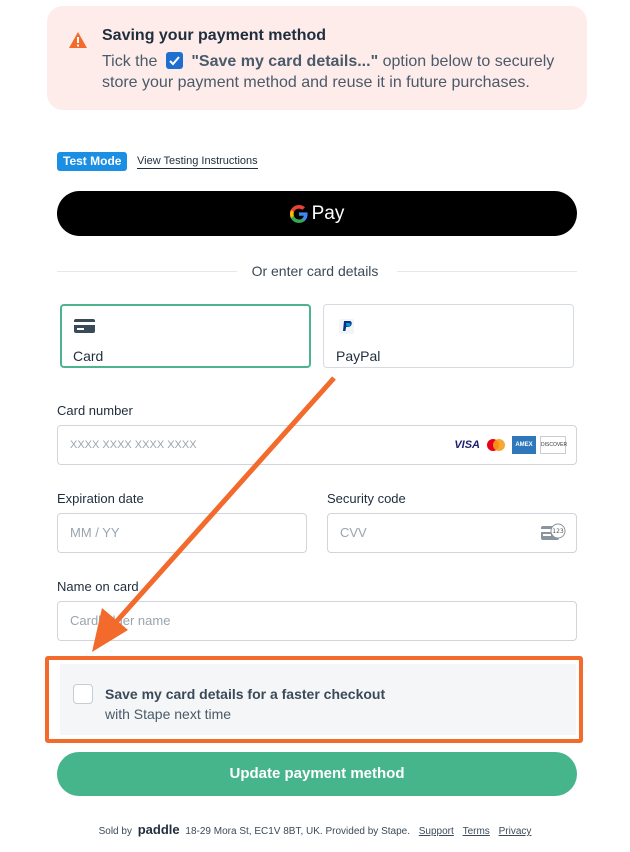 The height and width of the screenshot is (852, 630). What do you see at coordinates (100, 498) in the screenshot?
I see `expiration-date-label: Expiration date` at bounding box center [100, 498].